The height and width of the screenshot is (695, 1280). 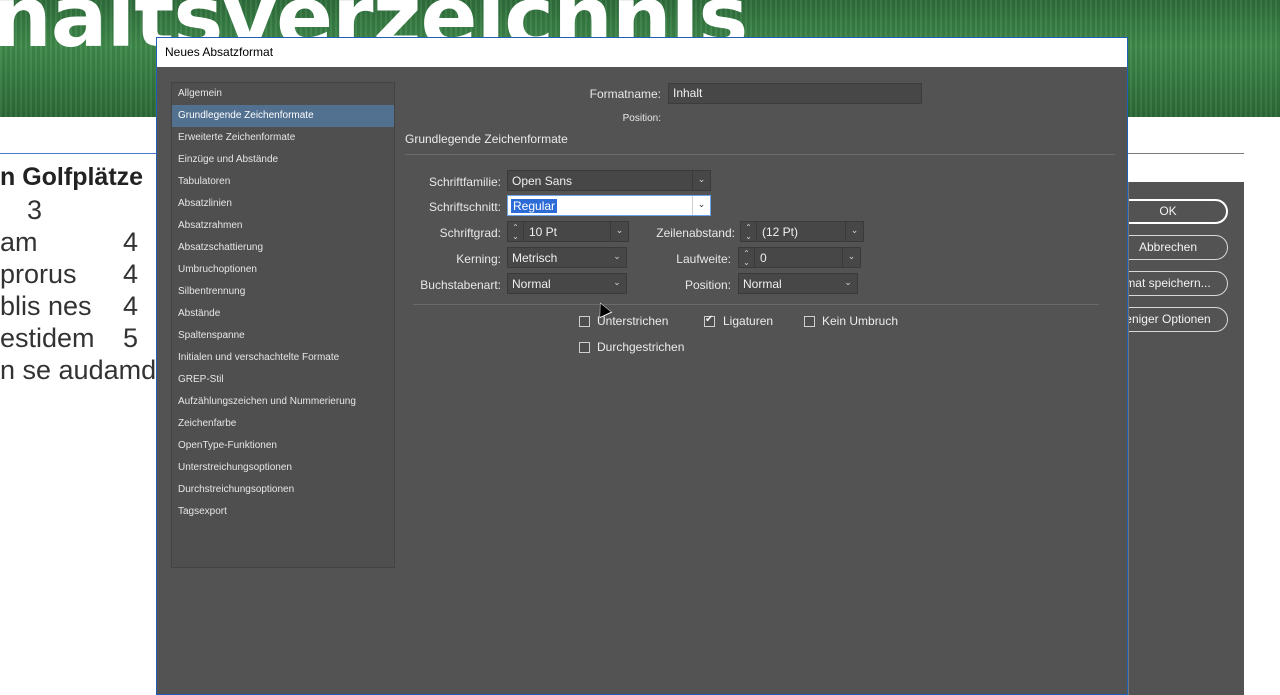 What do you see at coordinates (535, 258) in the screenshot?
I see `kerning-value: Metrisch` at bounding box center [535, 258].